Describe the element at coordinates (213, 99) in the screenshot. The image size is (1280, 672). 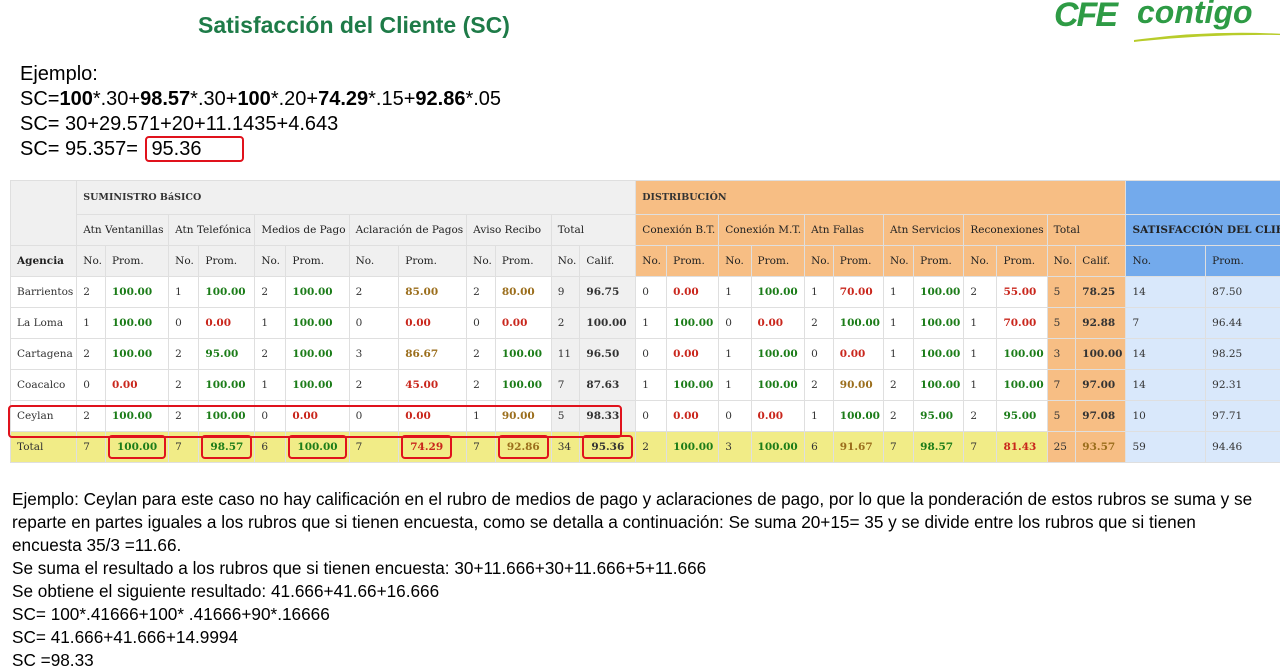
I see `formula-operator: *.30+` at that location.